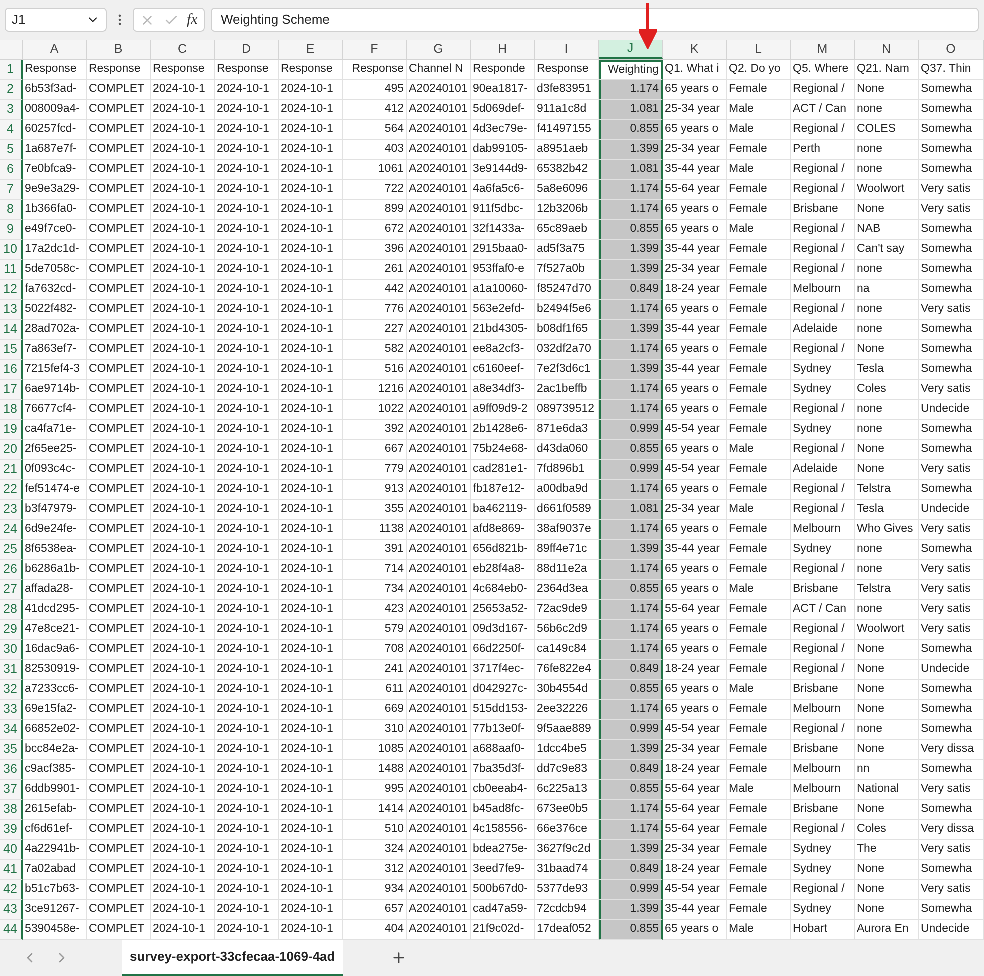 This screenshot has height=976, width=984. What do you see at coordinates (11, 670) in the screenshot?
I see `row-header: 31` at bounding box center [11, 670].